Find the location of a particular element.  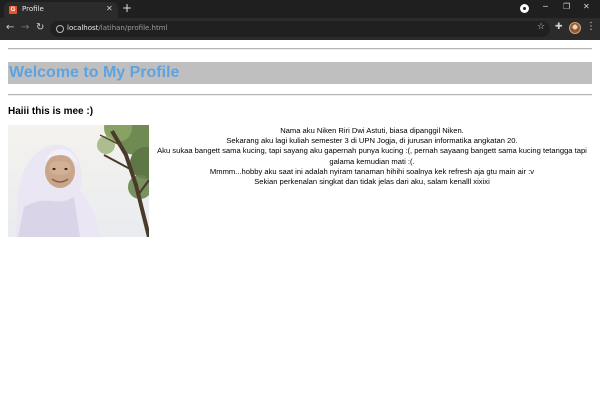

bookmark-star-icon: ☆ is located at coordinates (541, 27).